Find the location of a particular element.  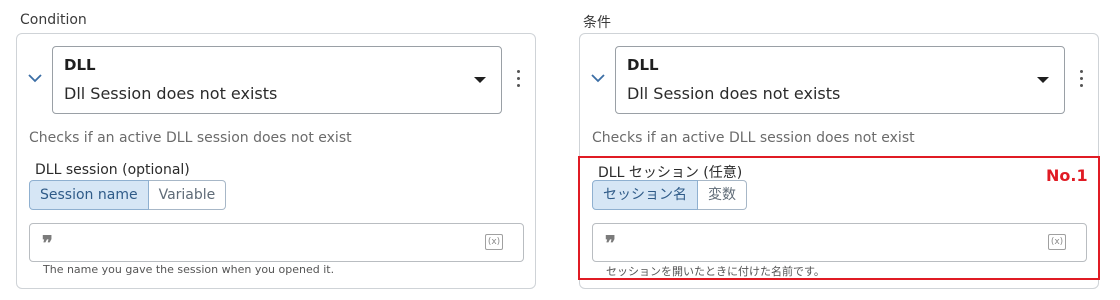

session-input-mode-toggle: Session name Variable is located at coordinates (128, 195).